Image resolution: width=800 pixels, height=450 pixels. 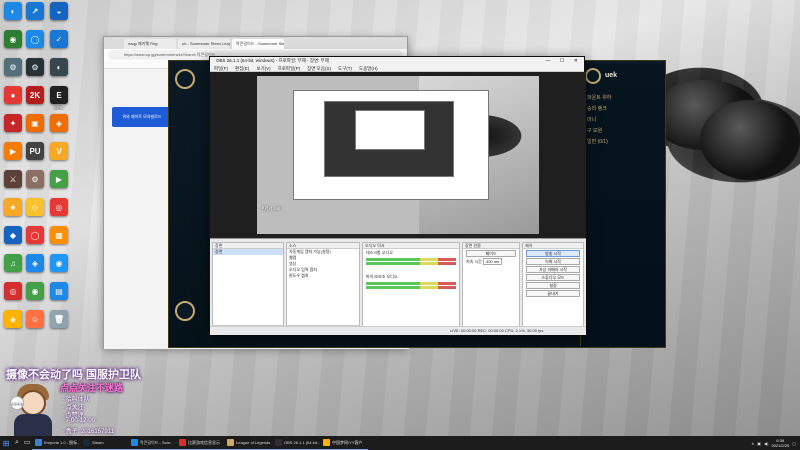 I want to click on app-icon: ◉, so click(x=35, y=291).